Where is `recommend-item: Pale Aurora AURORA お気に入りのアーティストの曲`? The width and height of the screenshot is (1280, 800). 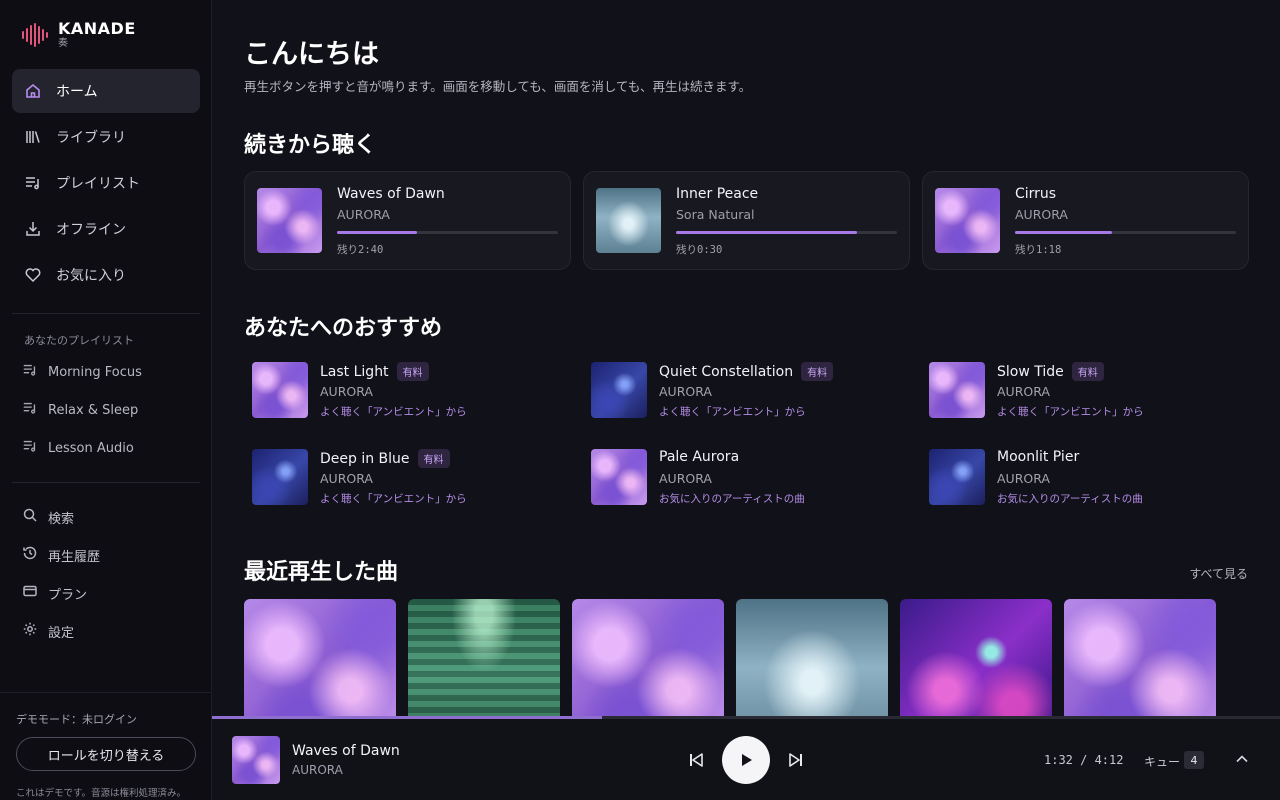 recommend-item: Pale Aurora AURORA お気に入りのアーティストの曲 is located at coordinates (751, 479).